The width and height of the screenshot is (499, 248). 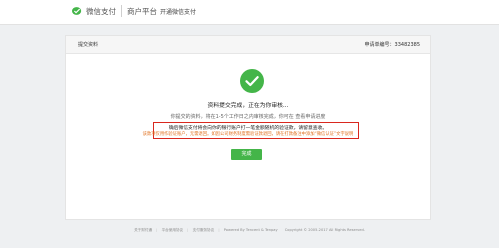 What do you see at coordinates (248, 117) in the screenshot?
I see `review-progress-note: 你提交的资料，将在1-5个工作日之内审核完成，你可在 查看申请进度` at bounding box center [248, 117].